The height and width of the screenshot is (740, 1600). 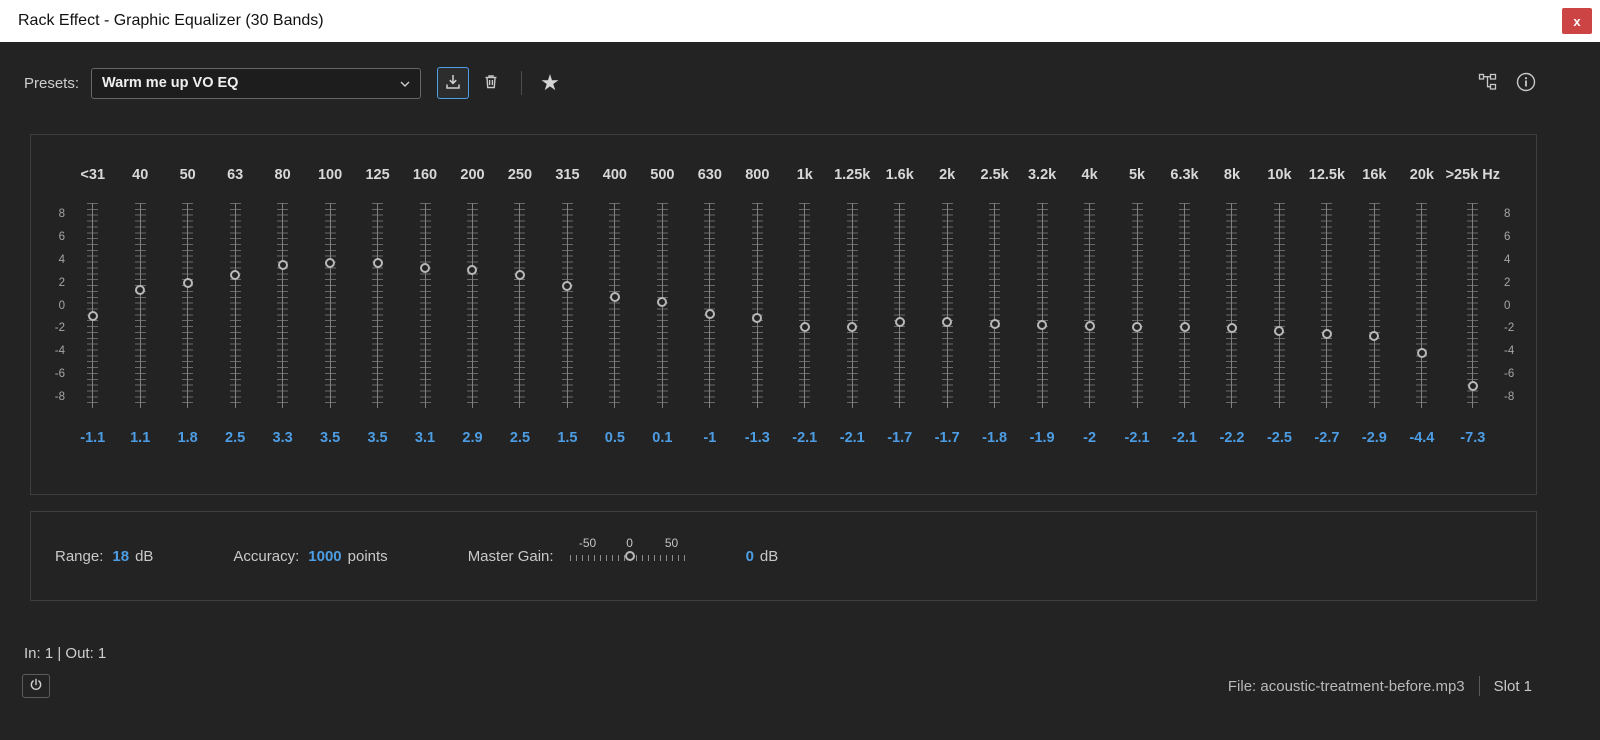 What do you see at coordinates (140, 438) in the screenshot?
I see `band-gain-value: 1.1` at bounding box center [140, 438].